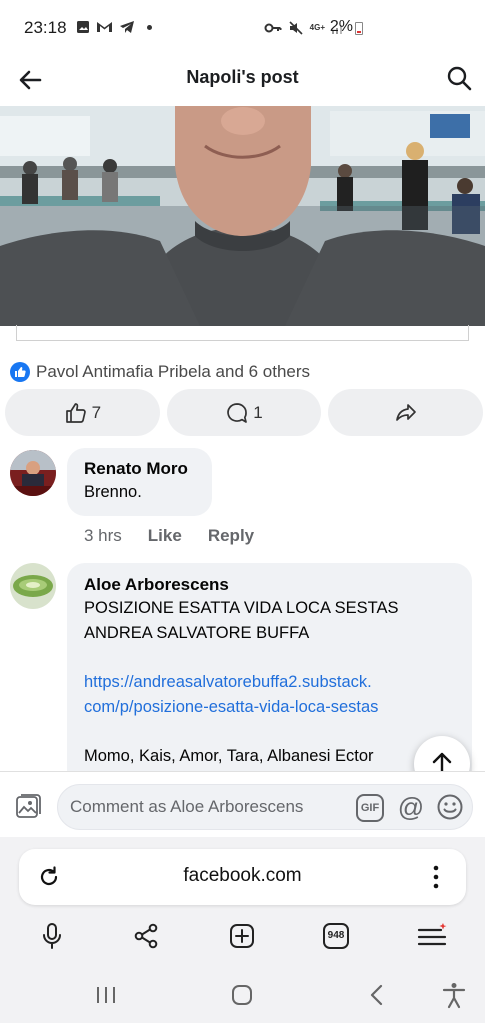 The height and width of the screenshot is (1023, 485). I want to click on post-header: Napoli's post, so click(242, 82).